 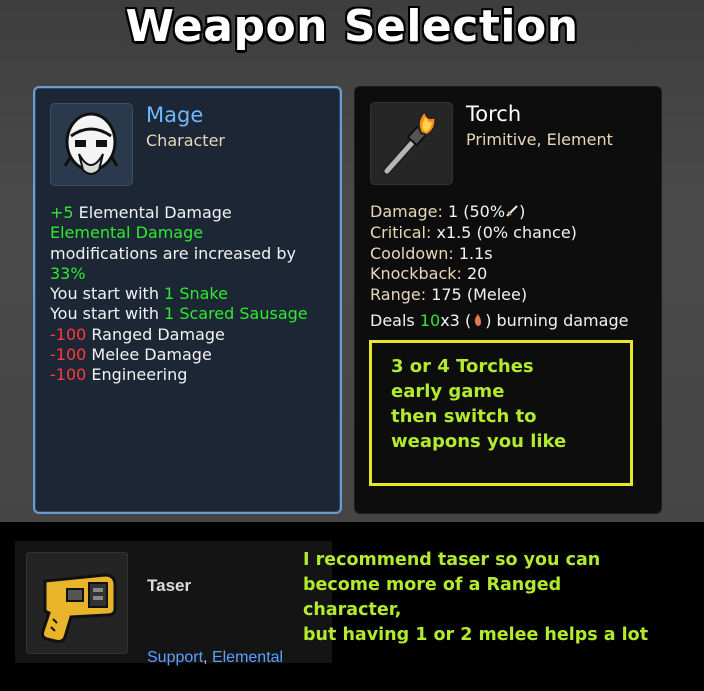 What do you see at coordinates (77, 603) in the screenshot?
I see `taser-icon` at bounding box center [77, 603].